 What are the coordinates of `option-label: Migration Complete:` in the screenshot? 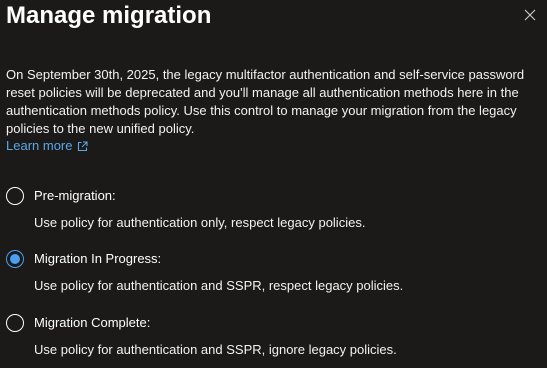 It's located at (92, 322).